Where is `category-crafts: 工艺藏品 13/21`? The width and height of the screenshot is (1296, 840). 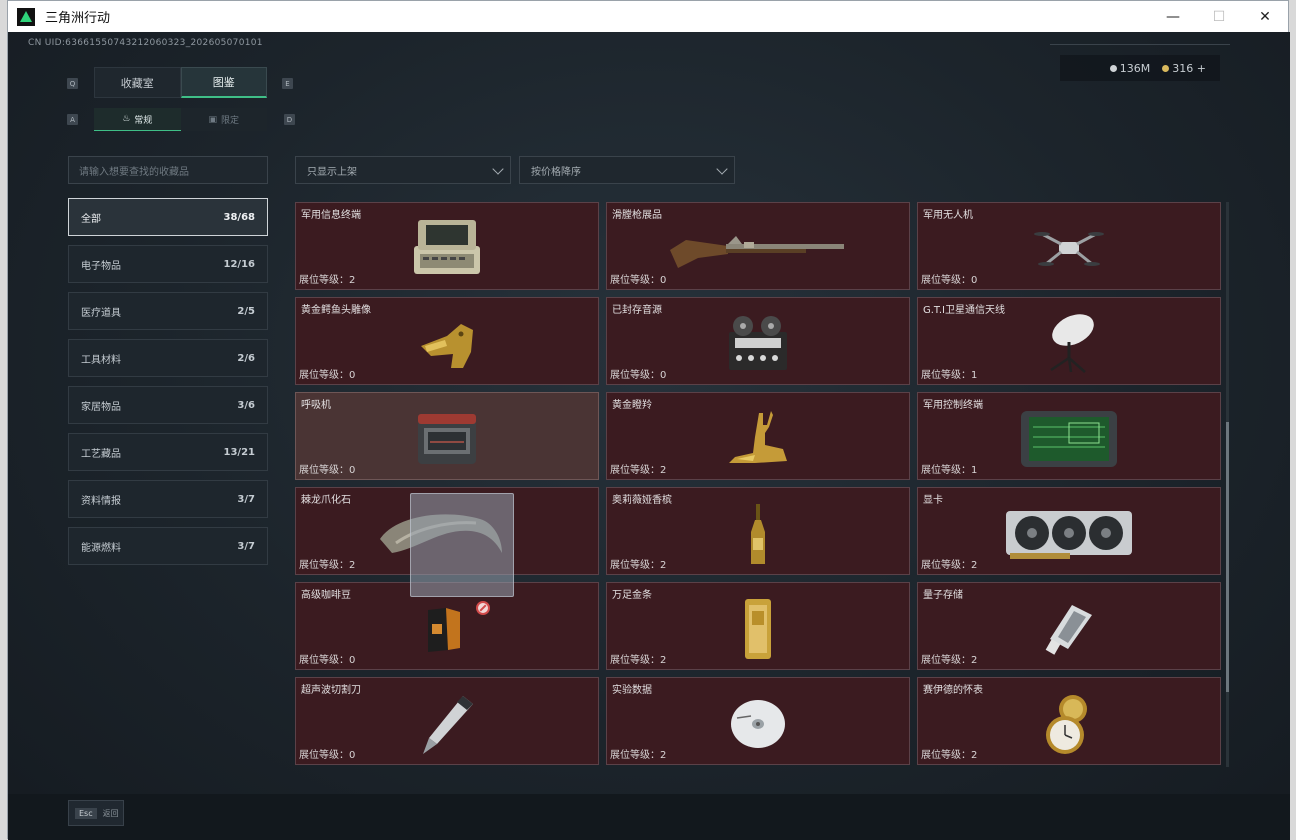 category-crafts: 工艺藏品 13/21 is located at coordinates (168, 452).